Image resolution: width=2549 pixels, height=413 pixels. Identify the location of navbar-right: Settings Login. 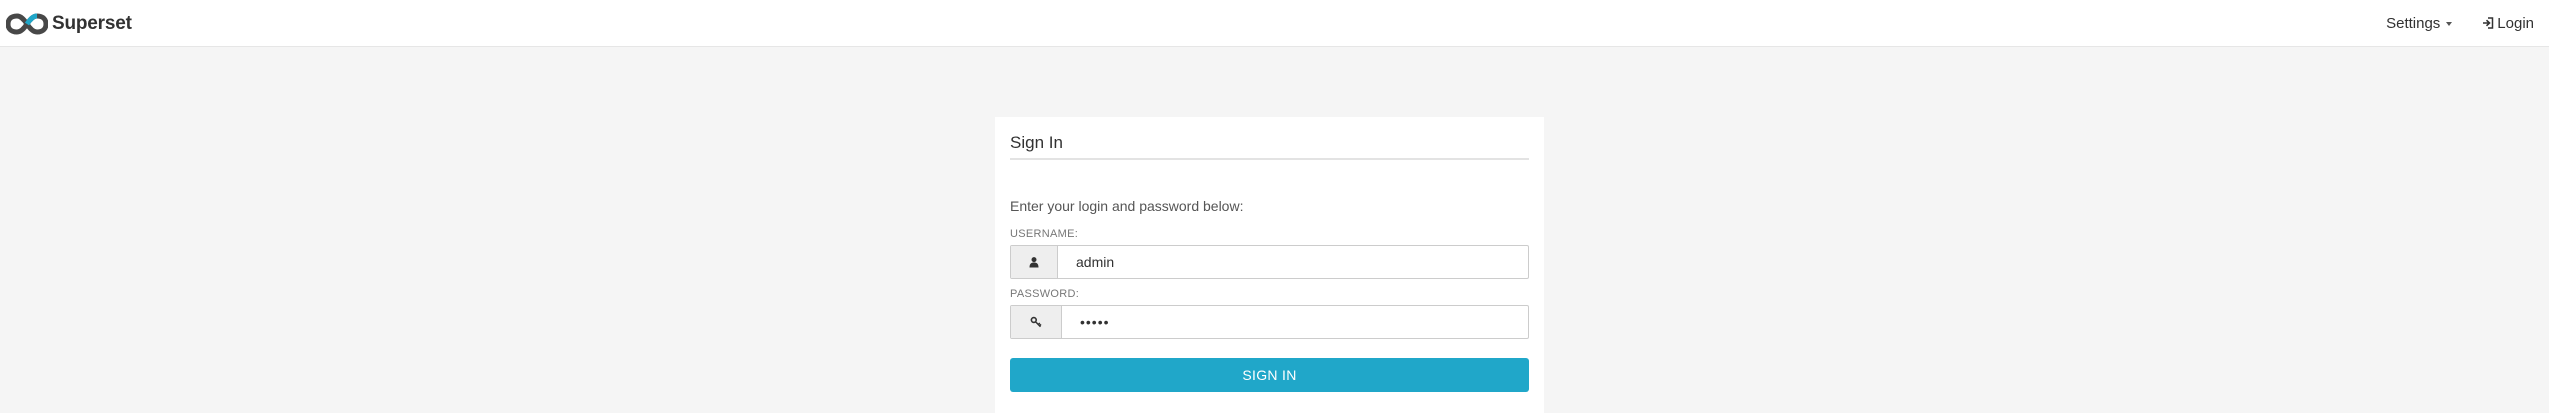
(2455, 23).